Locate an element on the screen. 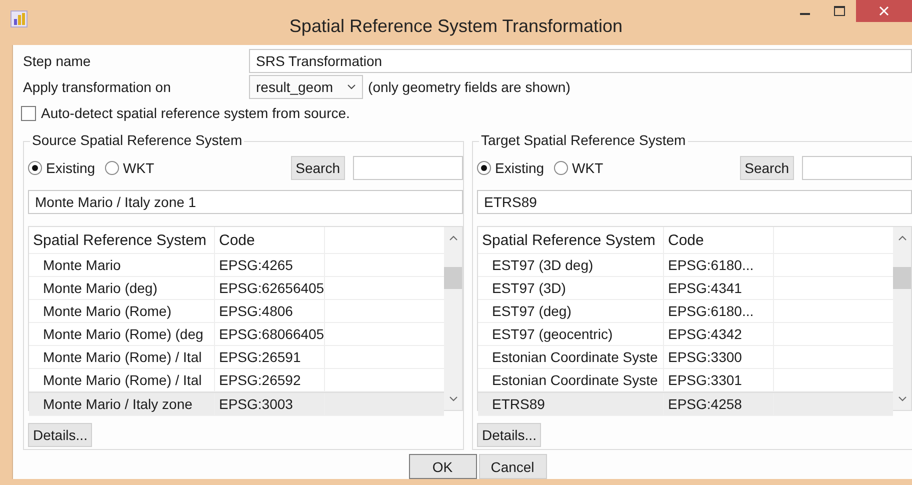  table-row: ETRS89 EPSG:4258 is located at coordinates (685, 404).